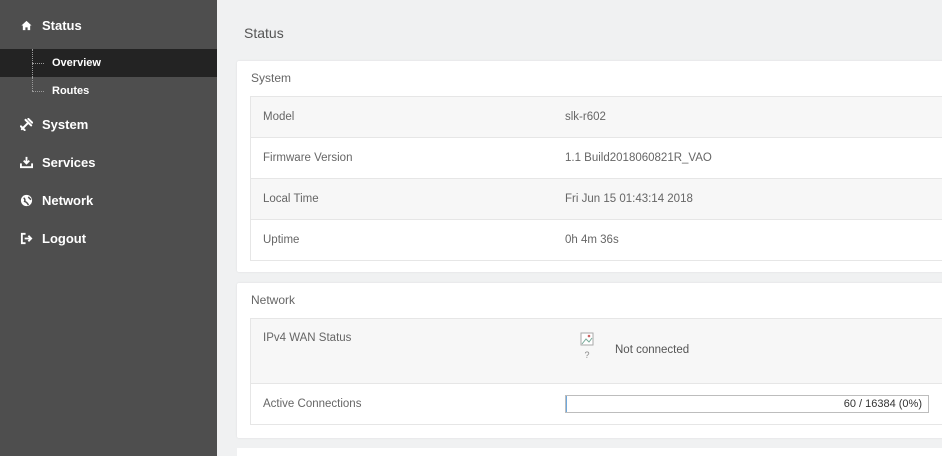 The height and width of the screenshot is (456, 942). I want to click on table-row: Active Connections 60 / 16384 (0%), so click(596, 404).